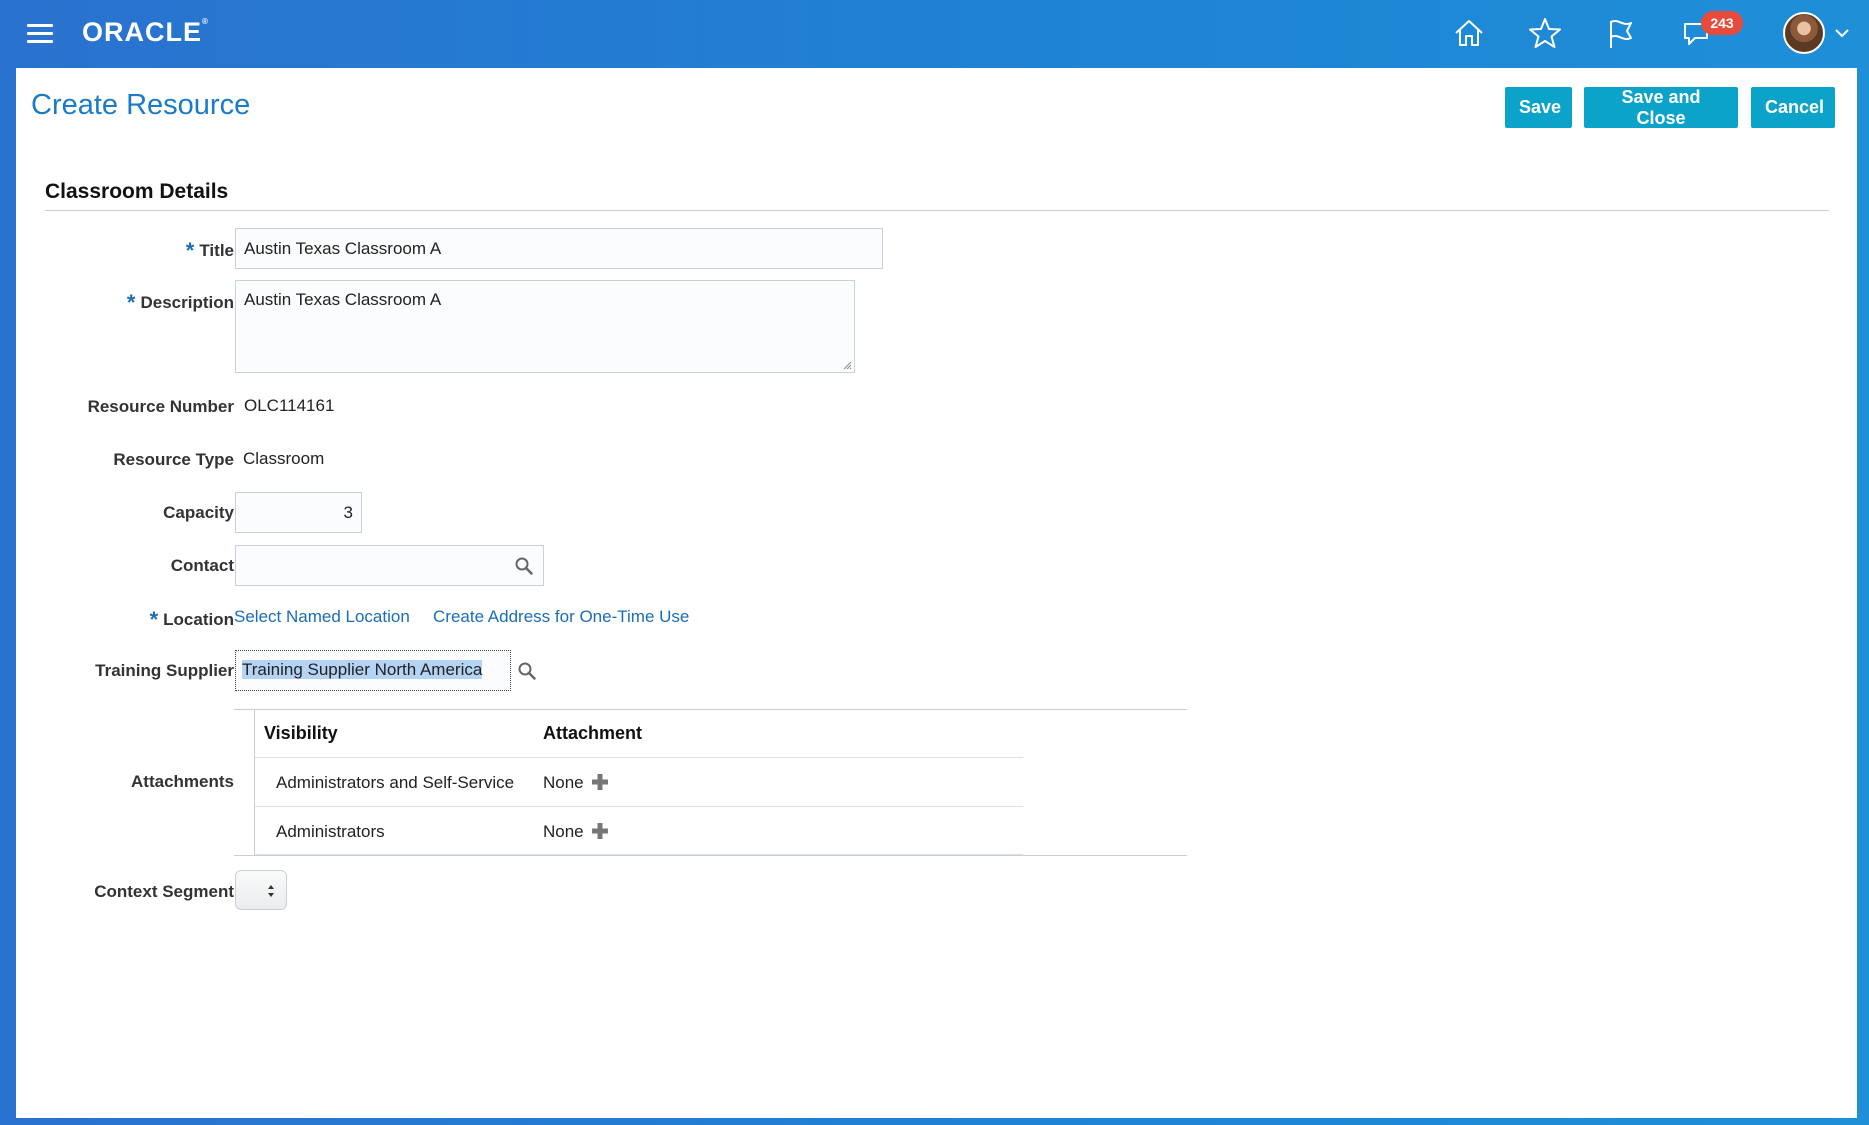 This screenshot has width=1869, height=1125. Describe the element at coordinates (524, 566) in the screenshot. I see `contact-search-icon` at that location.